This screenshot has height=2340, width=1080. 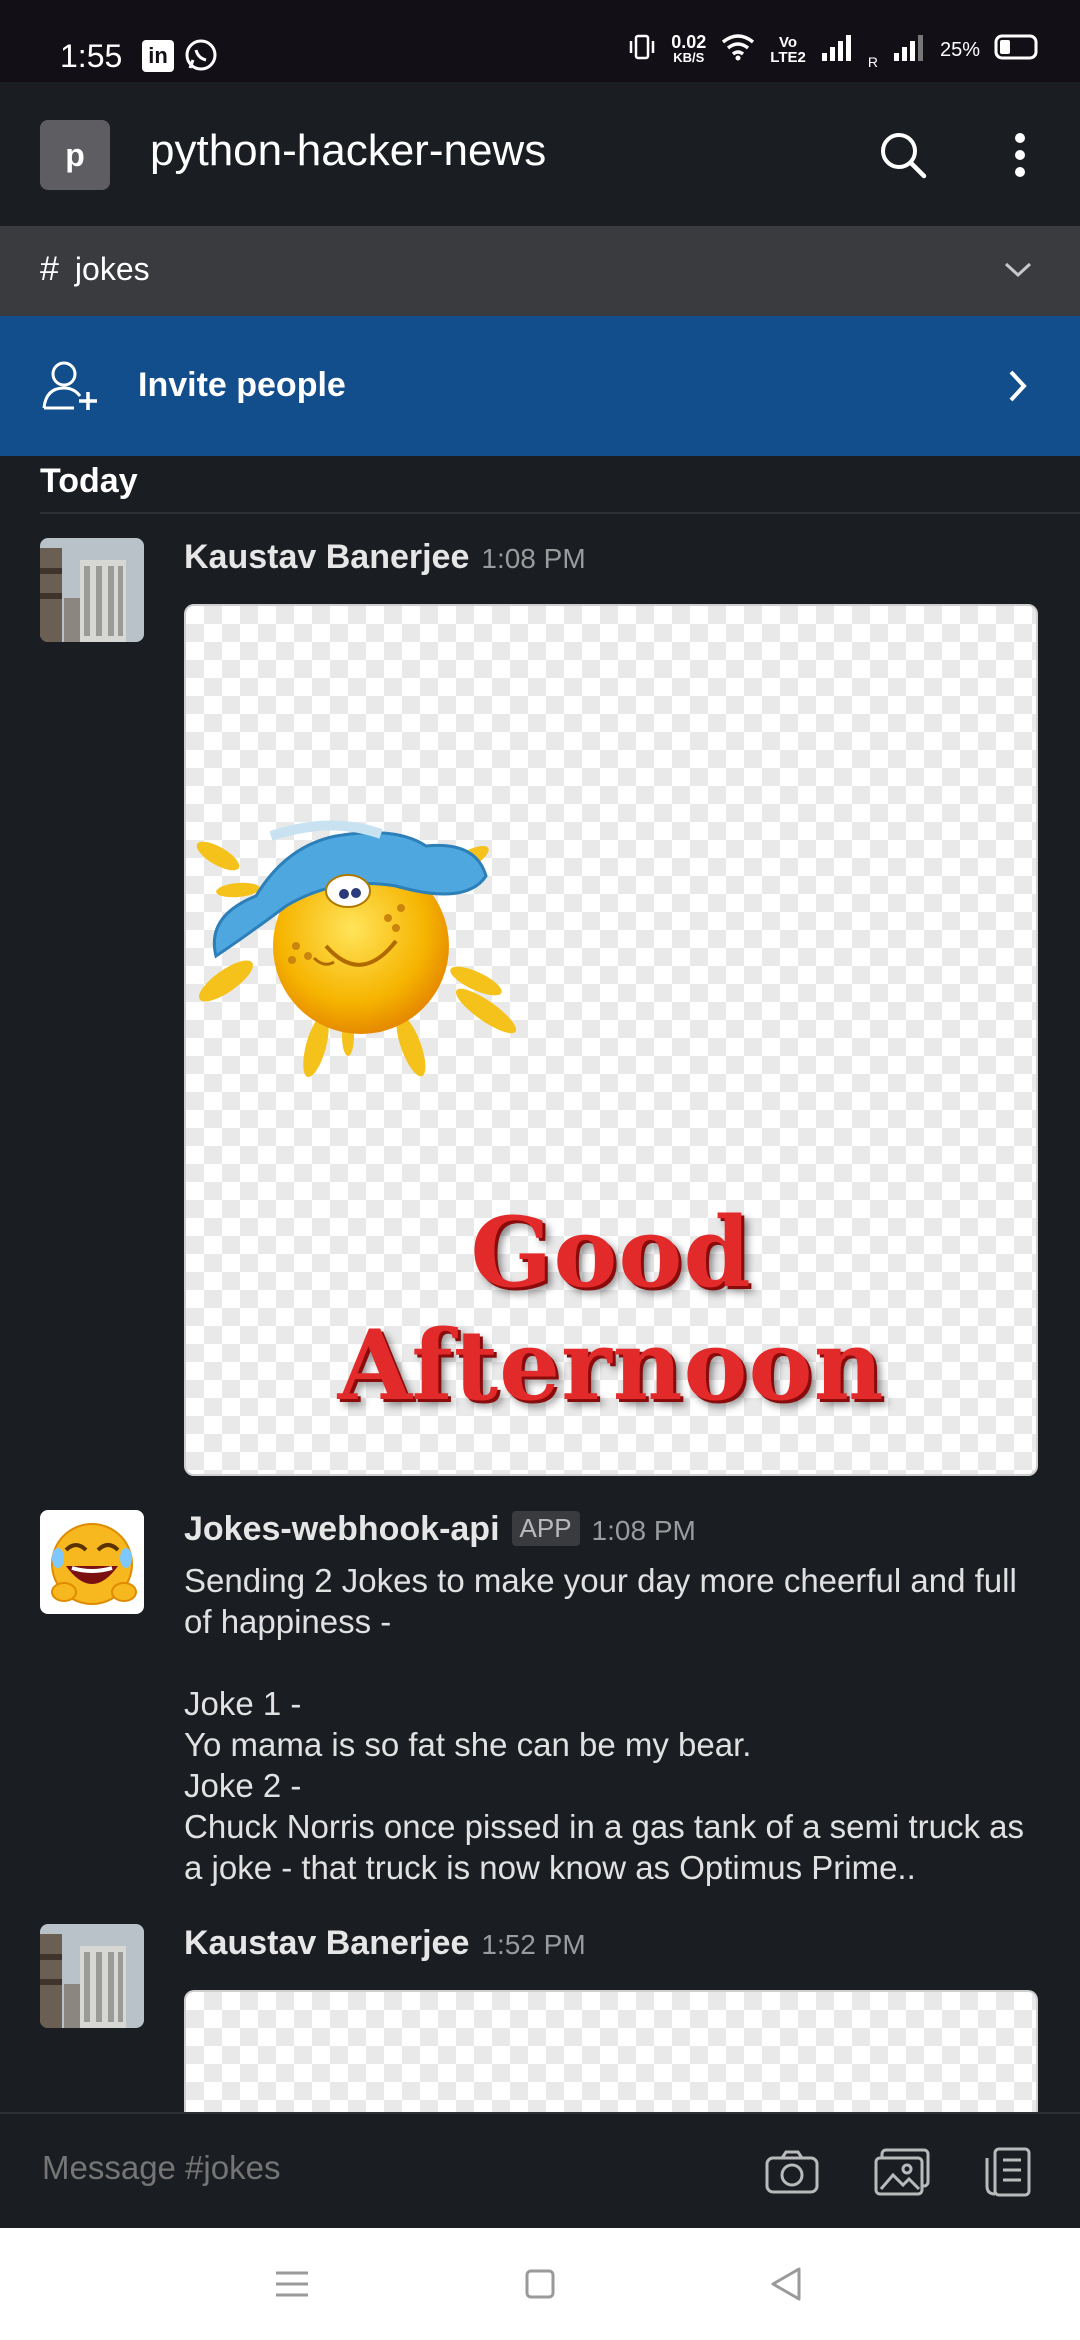 I want to click on sun-cartoon-image, so click(x=356, y=949).